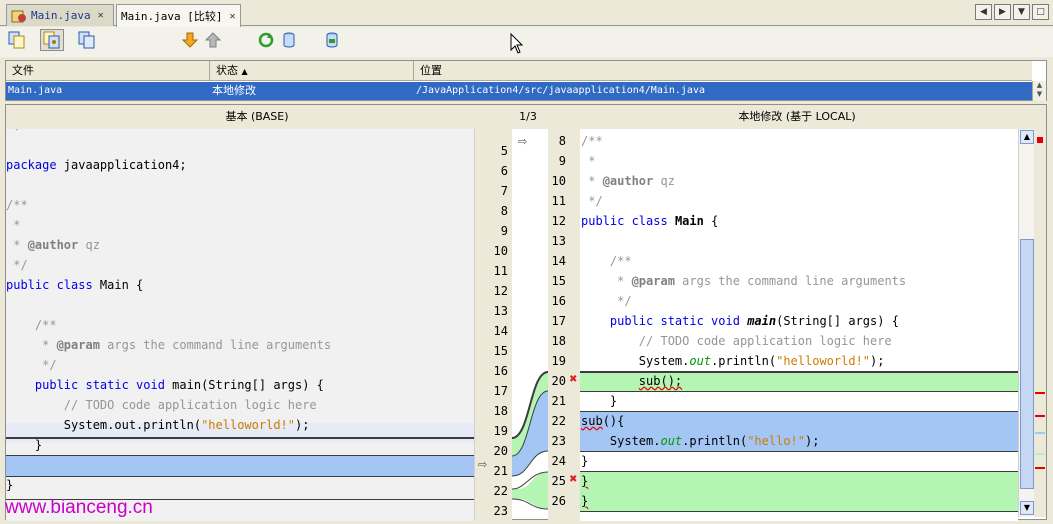  I want to click on show-remote-changes-button, so click(87, 40).